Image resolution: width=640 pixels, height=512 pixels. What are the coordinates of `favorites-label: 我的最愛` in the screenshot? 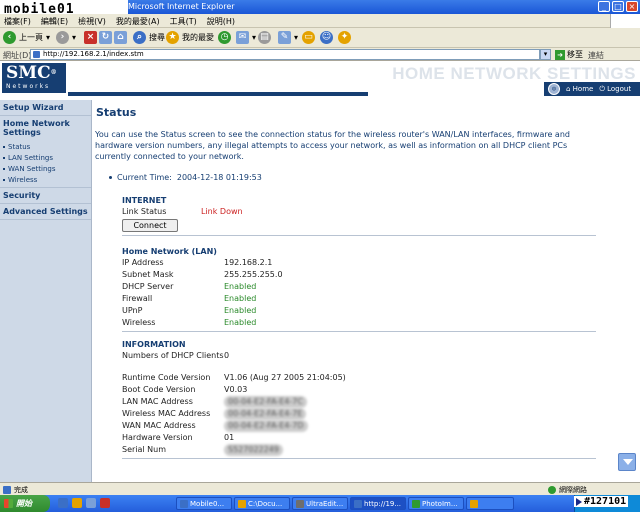 It's located at (198, 37).